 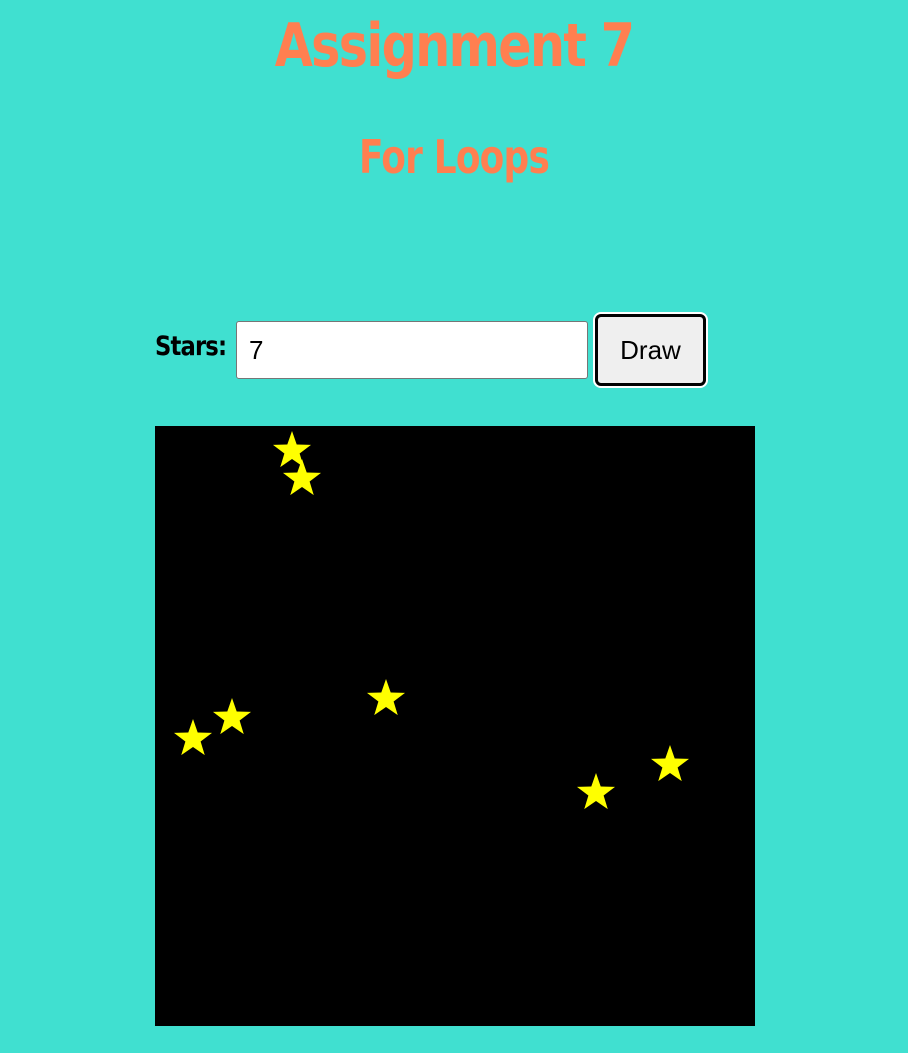 What do you see at coordinates (454, 157) in the screenshot?
I see `page-subtitle: For Loops` at bounding box center [454, 157].